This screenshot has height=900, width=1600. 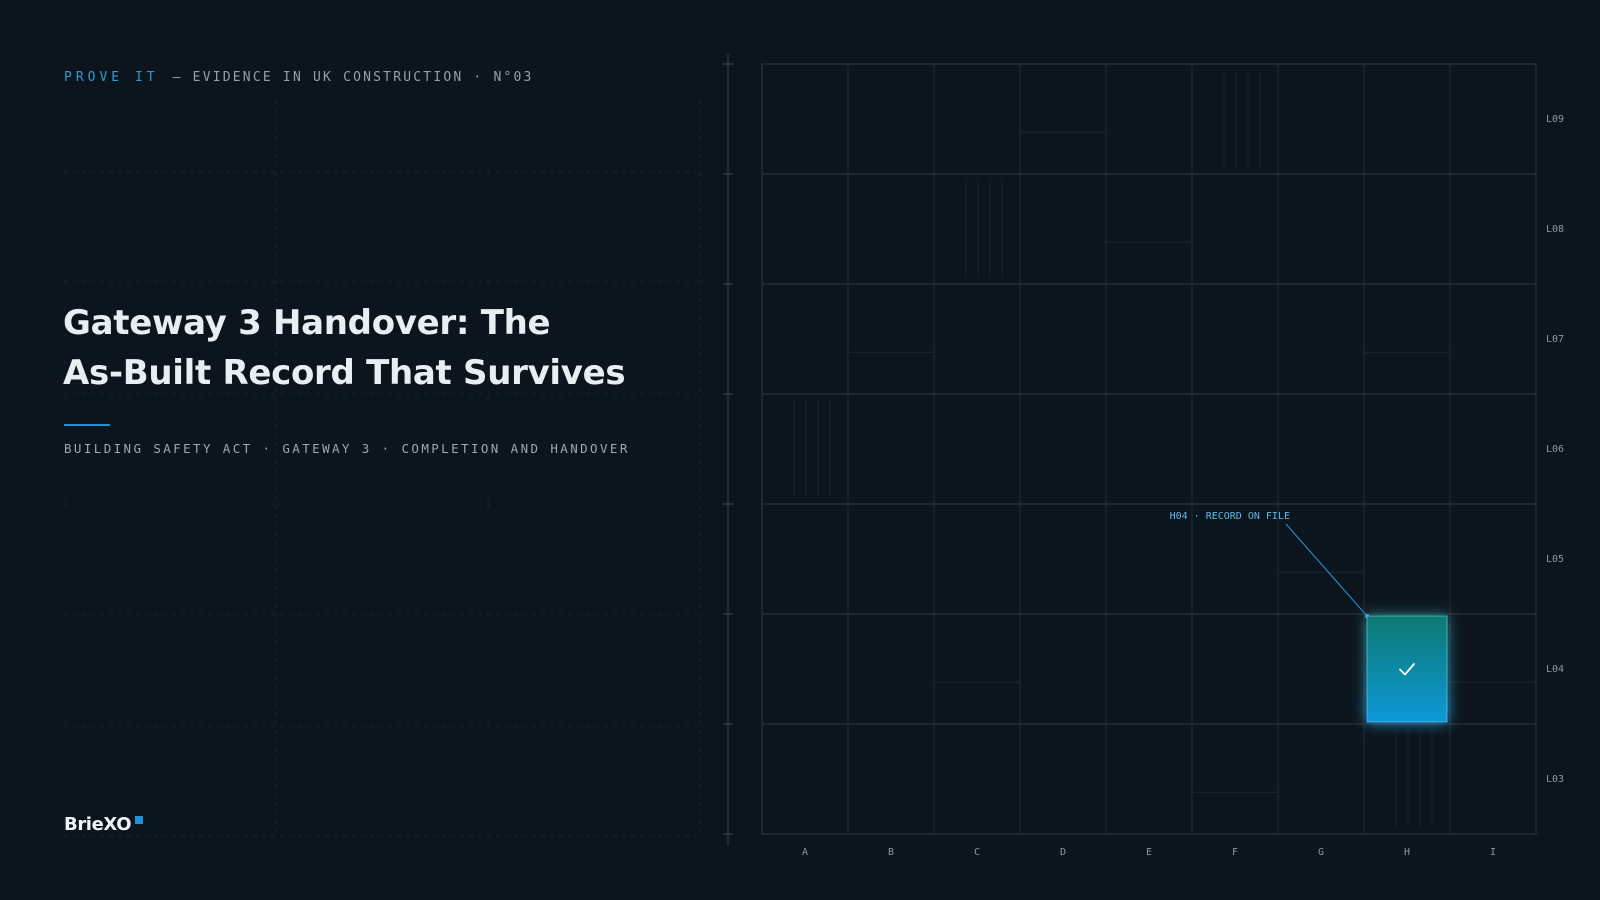 I want to click on column-label-g: G, so click(x=1321, y=852).